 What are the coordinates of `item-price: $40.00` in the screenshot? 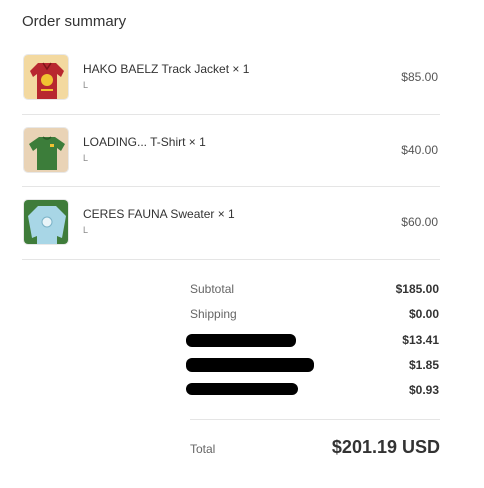 It's located at (419, 150).